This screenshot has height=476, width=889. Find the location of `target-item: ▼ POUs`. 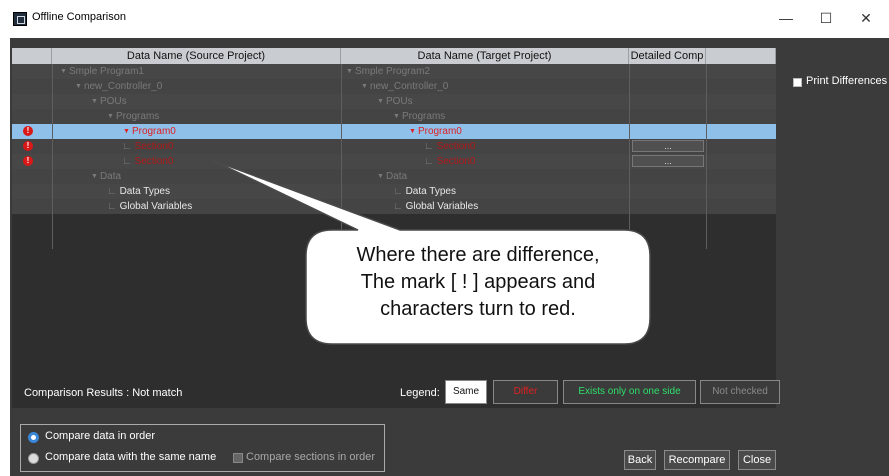

target-item: ▼ POUs is located at coordinates (395, 101).